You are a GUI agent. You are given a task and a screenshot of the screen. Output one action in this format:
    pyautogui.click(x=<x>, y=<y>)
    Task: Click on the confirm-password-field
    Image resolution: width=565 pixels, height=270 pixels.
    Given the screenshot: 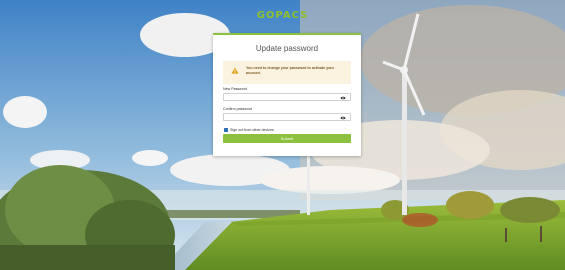 What is the action you would take?
    pyautogui.click(x=287, y=117)
    